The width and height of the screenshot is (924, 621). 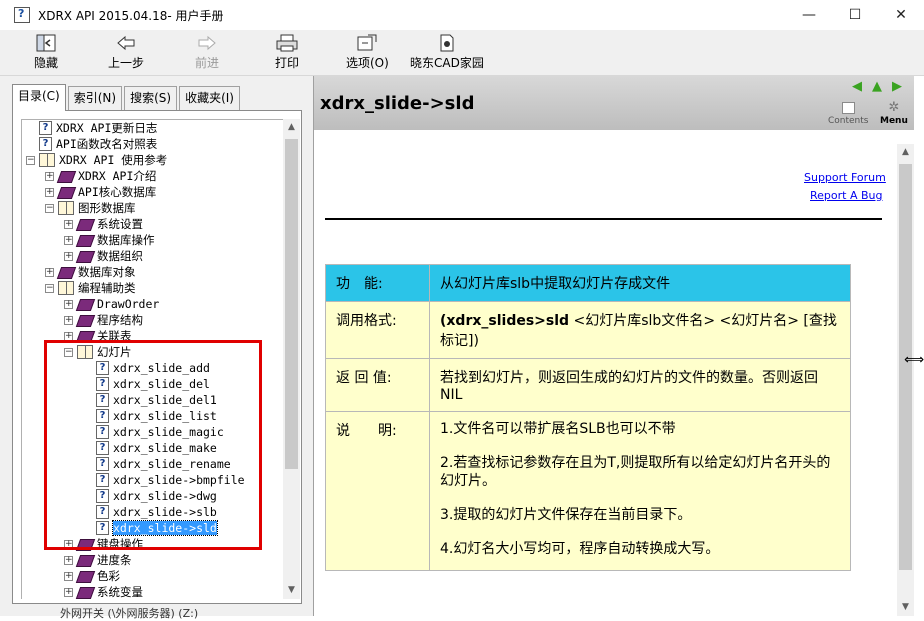 I want to click on tree-item: + 数据库对象, so click(x=90, y=272).